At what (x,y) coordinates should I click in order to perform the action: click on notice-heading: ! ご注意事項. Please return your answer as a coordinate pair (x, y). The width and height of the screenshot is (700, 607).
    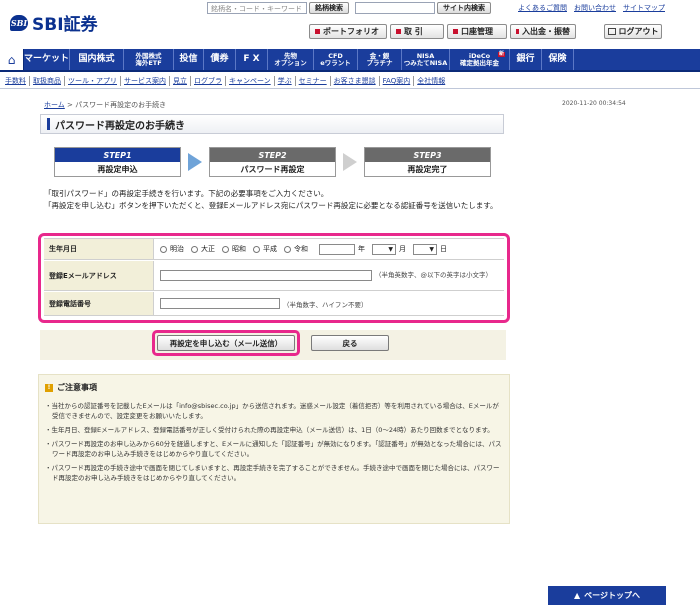
    Looking at the image, I should click on (71, 387).